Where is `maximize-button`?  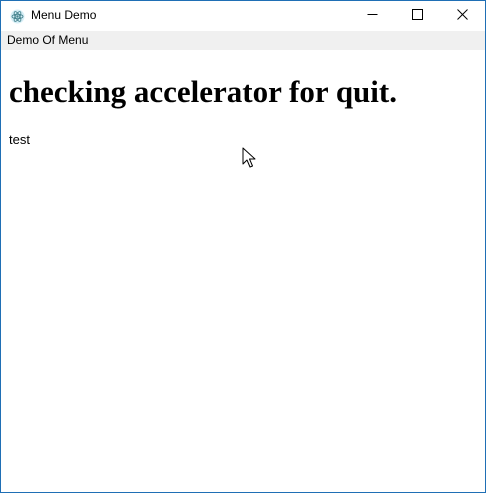 maximize-button is located at coordinates (417, 16).